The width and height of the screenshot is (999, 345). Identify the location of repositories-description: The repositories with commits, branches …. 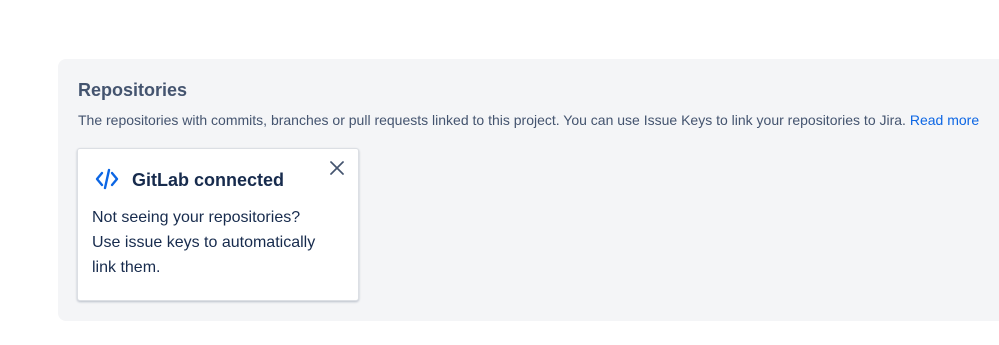
(528, 120).